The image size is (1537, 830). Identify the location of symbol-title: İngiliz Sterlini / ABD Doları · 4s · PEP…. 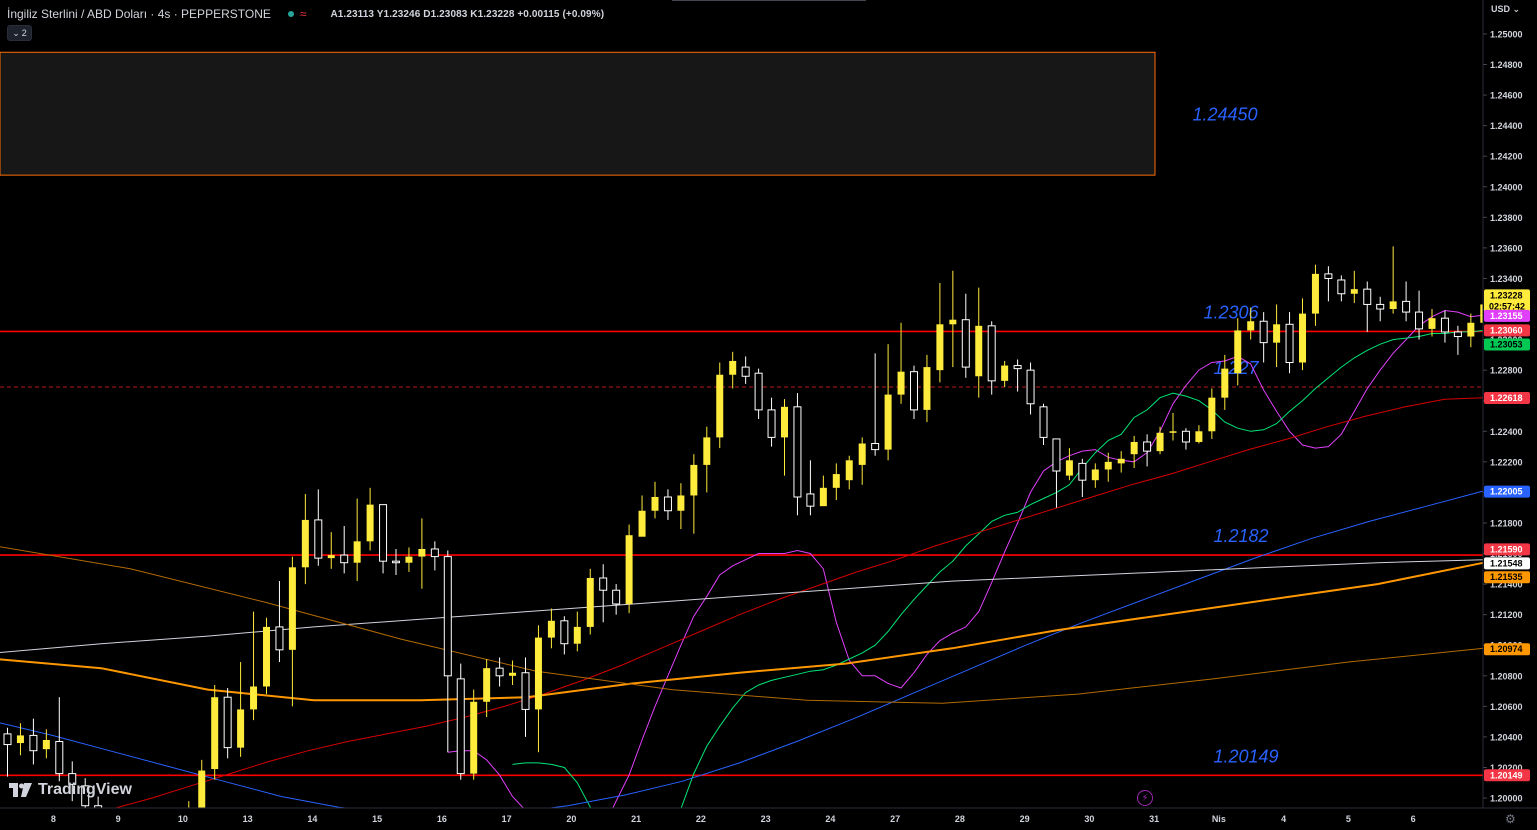
(139, 14).